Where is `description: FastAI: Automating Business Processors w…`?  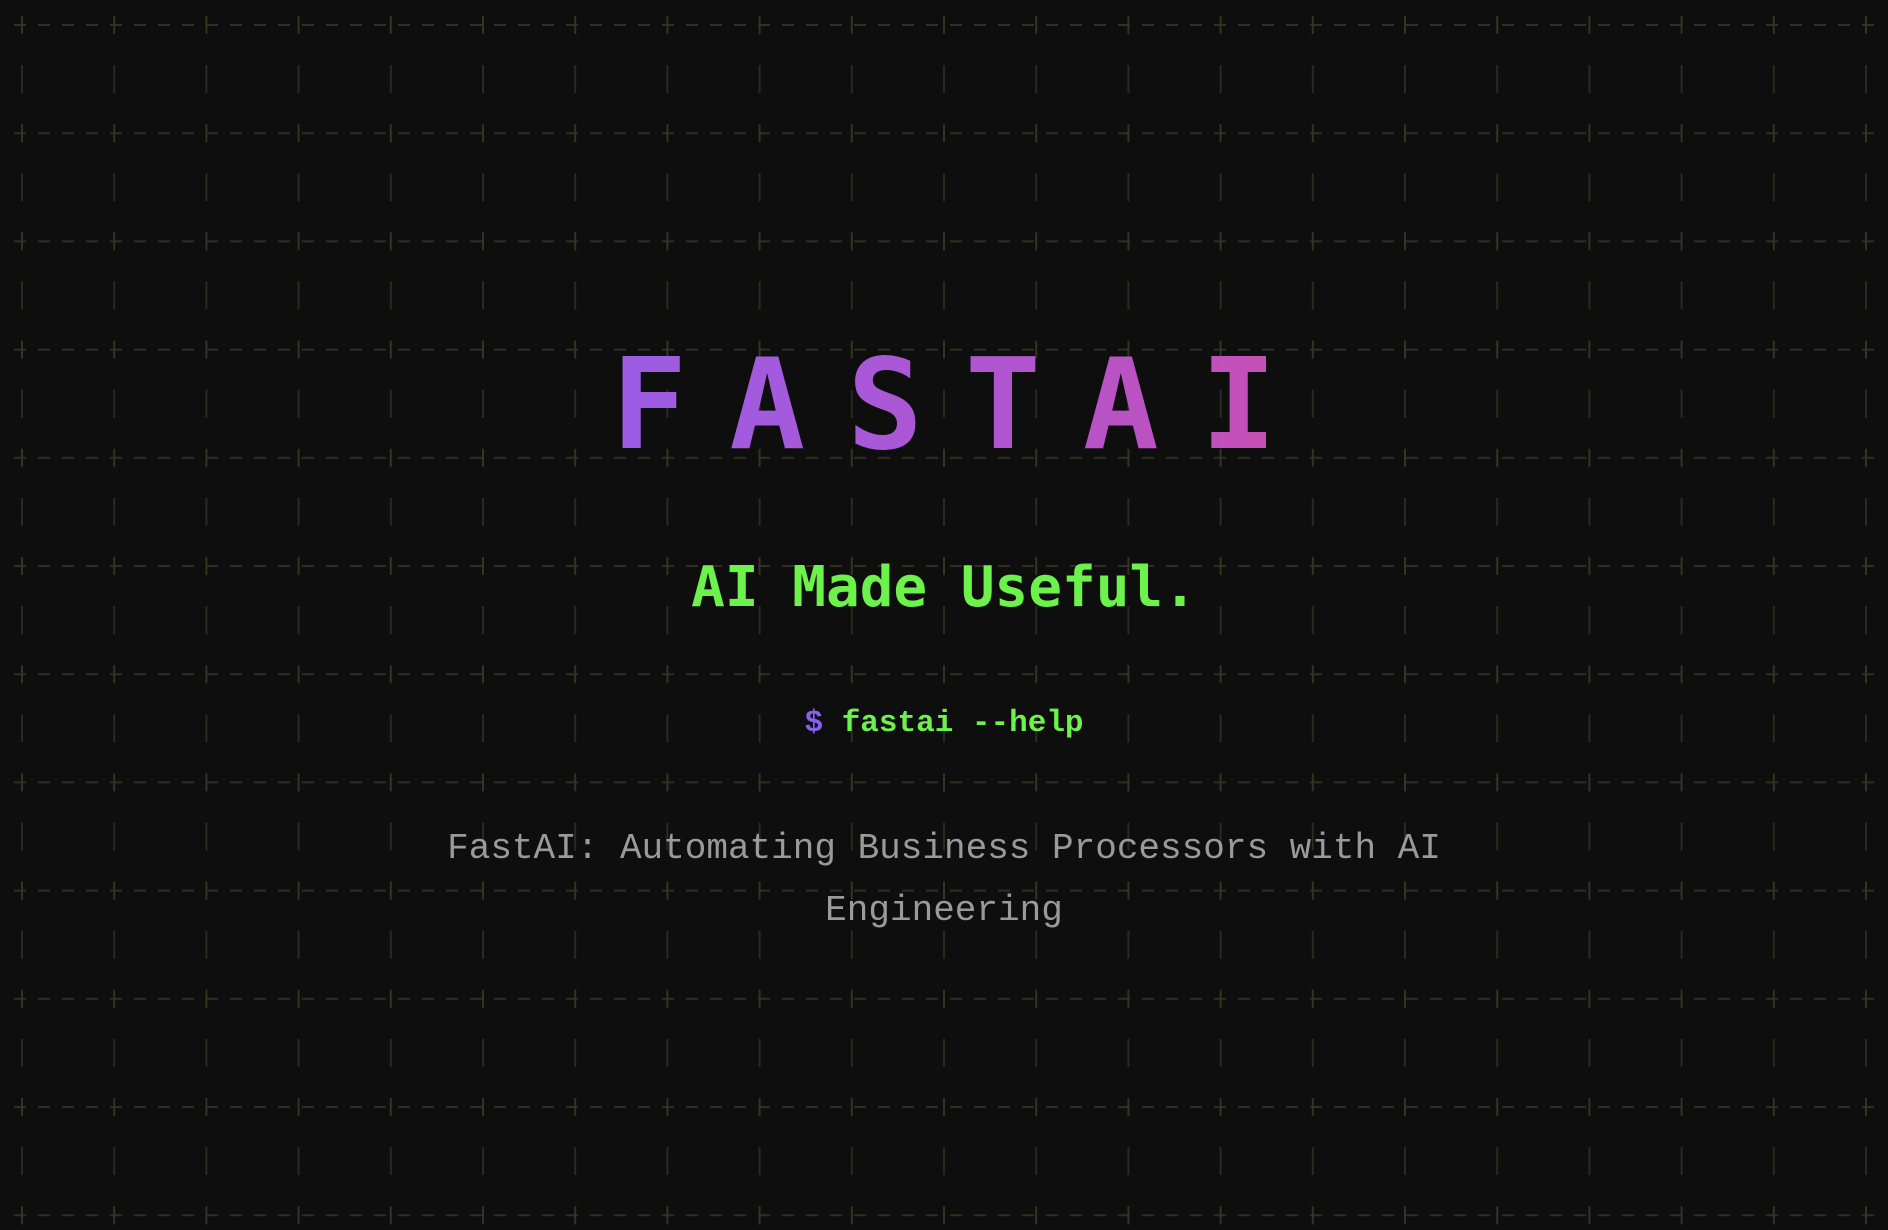
description: FastAI: Automating Business Processors w… is located at coordinates (944, 879).